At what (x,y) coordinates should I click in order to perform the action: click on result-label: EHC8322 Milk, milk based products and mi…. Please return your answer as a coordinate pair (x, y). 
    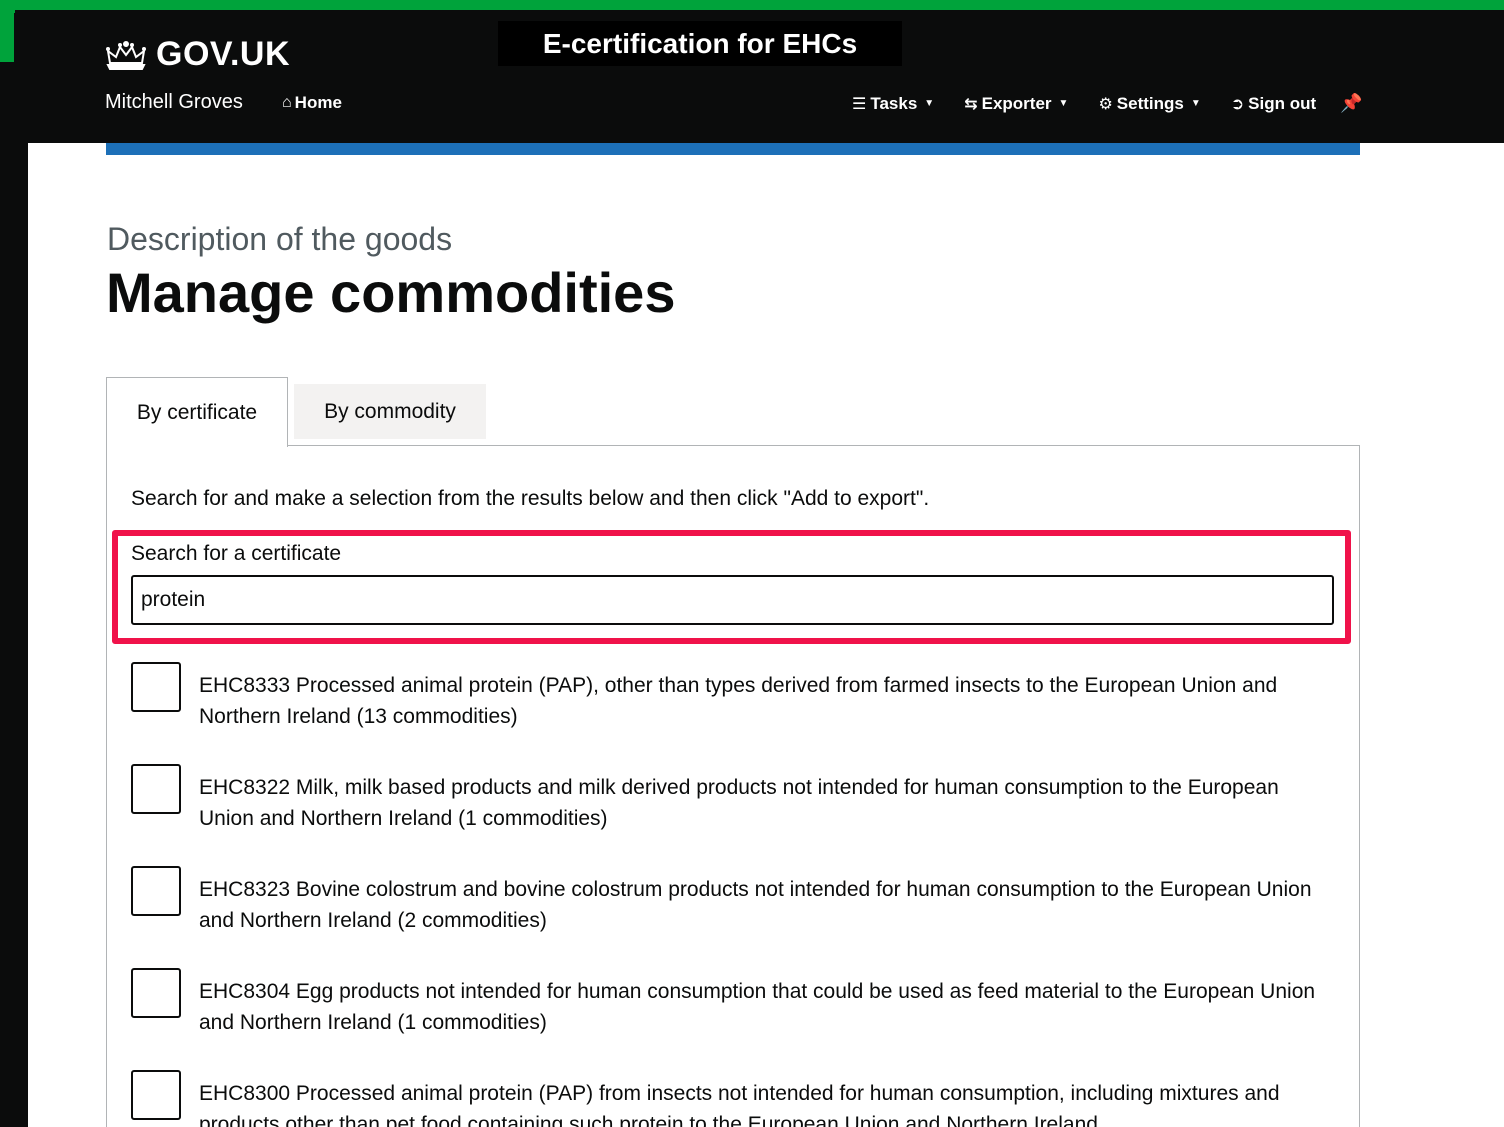
    Looking at the image, I should click on (759, 803).